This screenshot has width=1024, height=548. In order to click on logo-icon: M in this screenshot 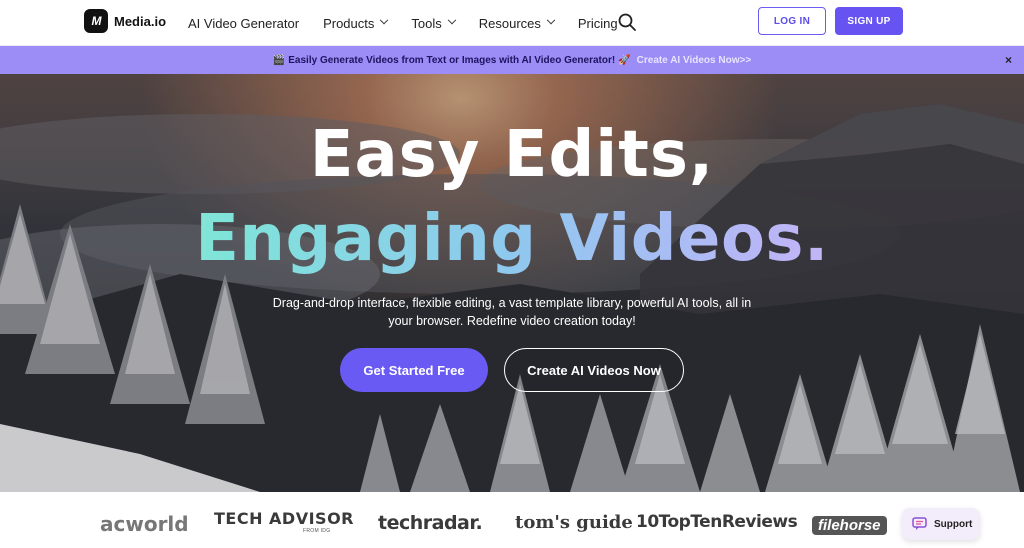, I will do `click(96, 21)`.